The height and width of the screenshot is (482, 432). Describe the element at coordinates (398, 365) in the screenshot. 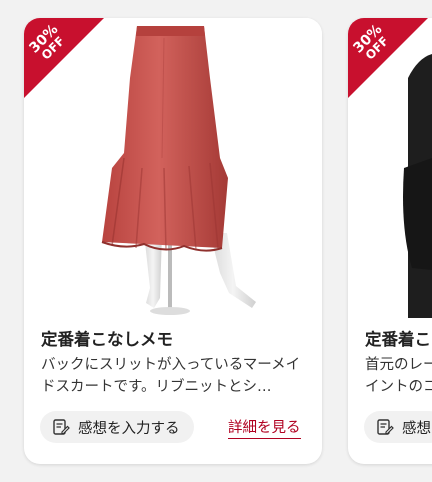

I see `card-description-line: 首元のレー` at that location.